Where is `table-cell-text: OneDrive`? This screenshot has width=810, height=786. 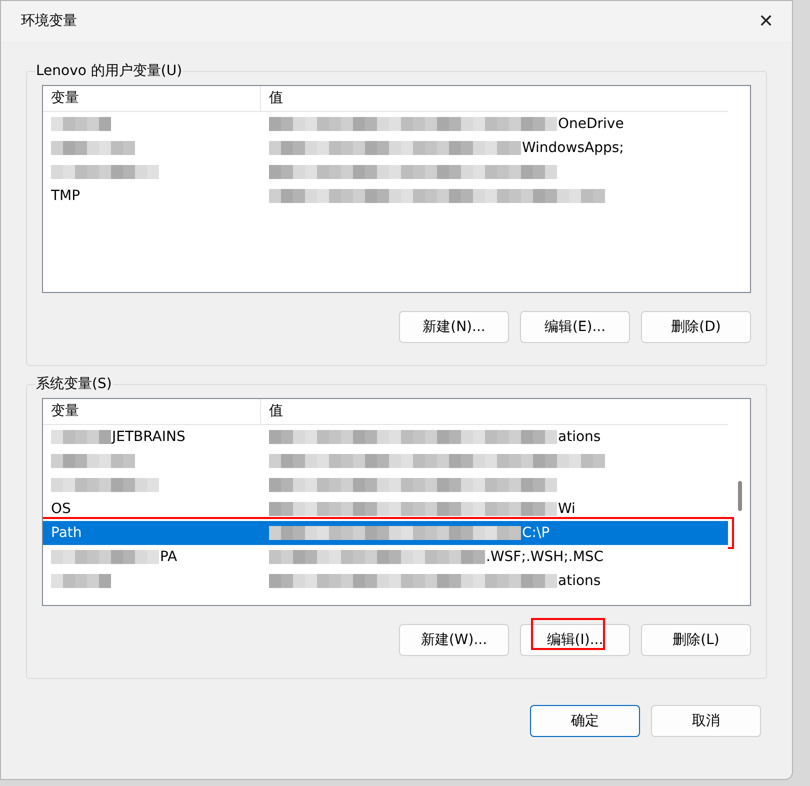
table-cell-text: OneDrive is located at coordinates (591, 124).